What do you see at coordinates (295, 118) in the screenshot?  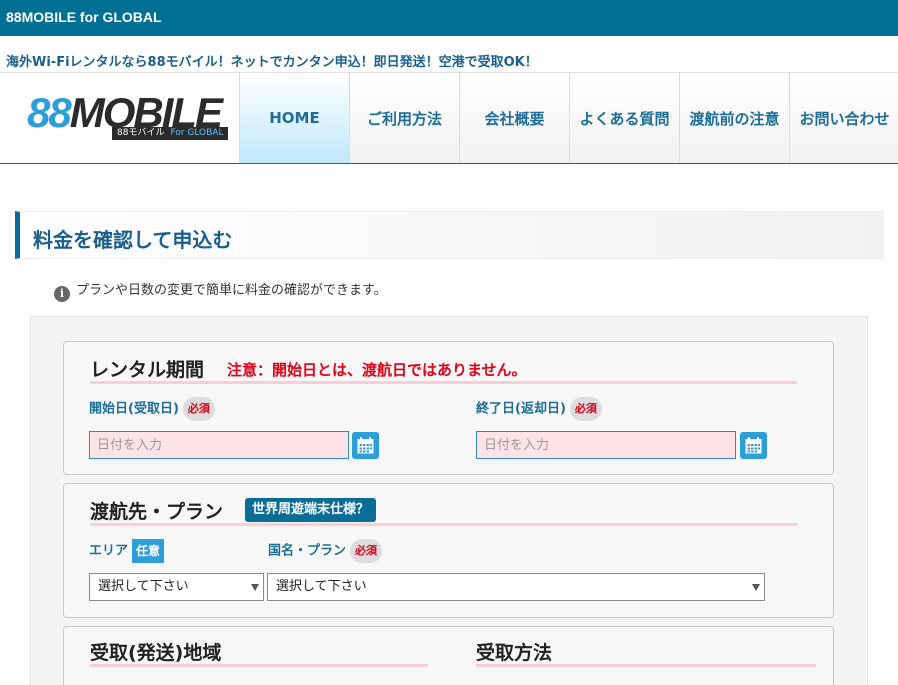 I see `nav-home: HOME` at bounding box center [295, 118].